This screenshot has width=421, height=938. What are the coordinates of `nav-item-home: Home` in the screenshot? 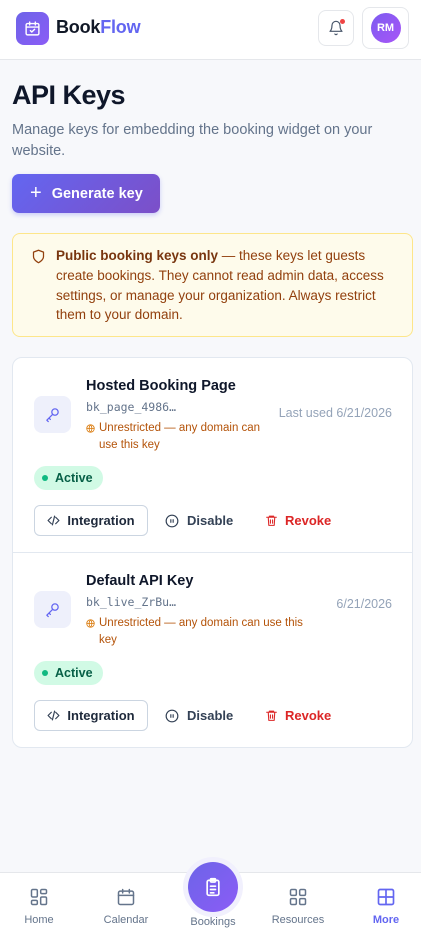 It's located at (39, 905).